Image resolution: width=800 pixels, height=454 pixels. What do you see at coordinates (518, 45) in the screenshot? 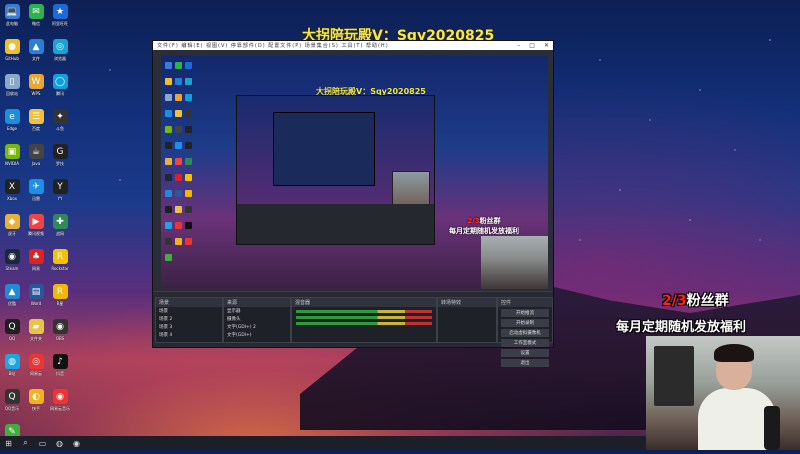
I see `minimize-icon: –` at bounding box center [518, 45].